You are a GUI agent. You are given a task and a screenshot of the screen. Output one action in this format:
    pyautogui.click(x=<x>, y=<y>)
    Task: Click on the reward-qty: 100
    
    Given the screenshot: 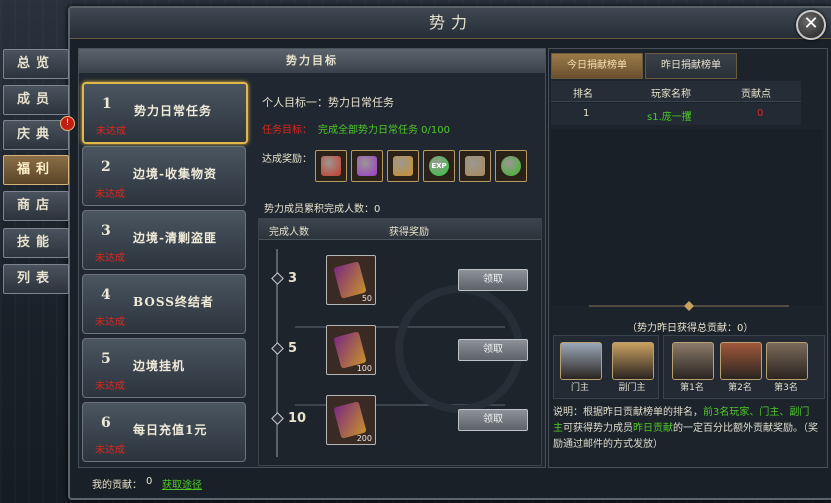 What is the action you would take?
    pyautogui.click(x=364, y=368)
    